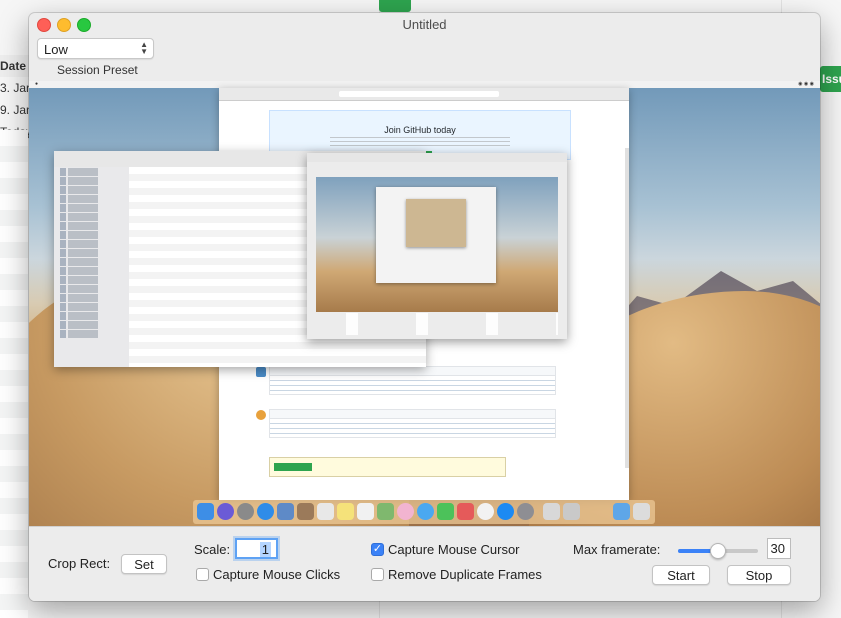 The image size is (841, 618). Describe the element at coordinates (437, 324) in the screenshot. I see `preview-nested-controls` at that location.